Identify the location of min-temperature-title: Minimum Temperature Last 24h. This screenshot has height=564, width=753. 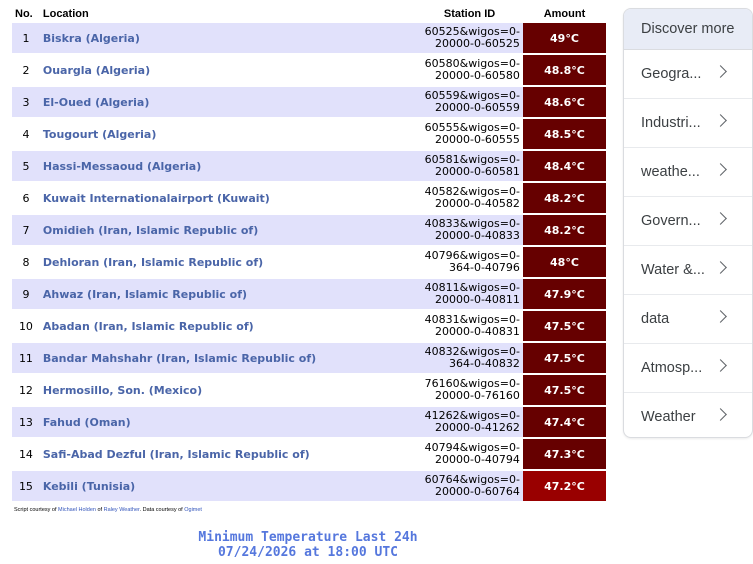
(308, 537).